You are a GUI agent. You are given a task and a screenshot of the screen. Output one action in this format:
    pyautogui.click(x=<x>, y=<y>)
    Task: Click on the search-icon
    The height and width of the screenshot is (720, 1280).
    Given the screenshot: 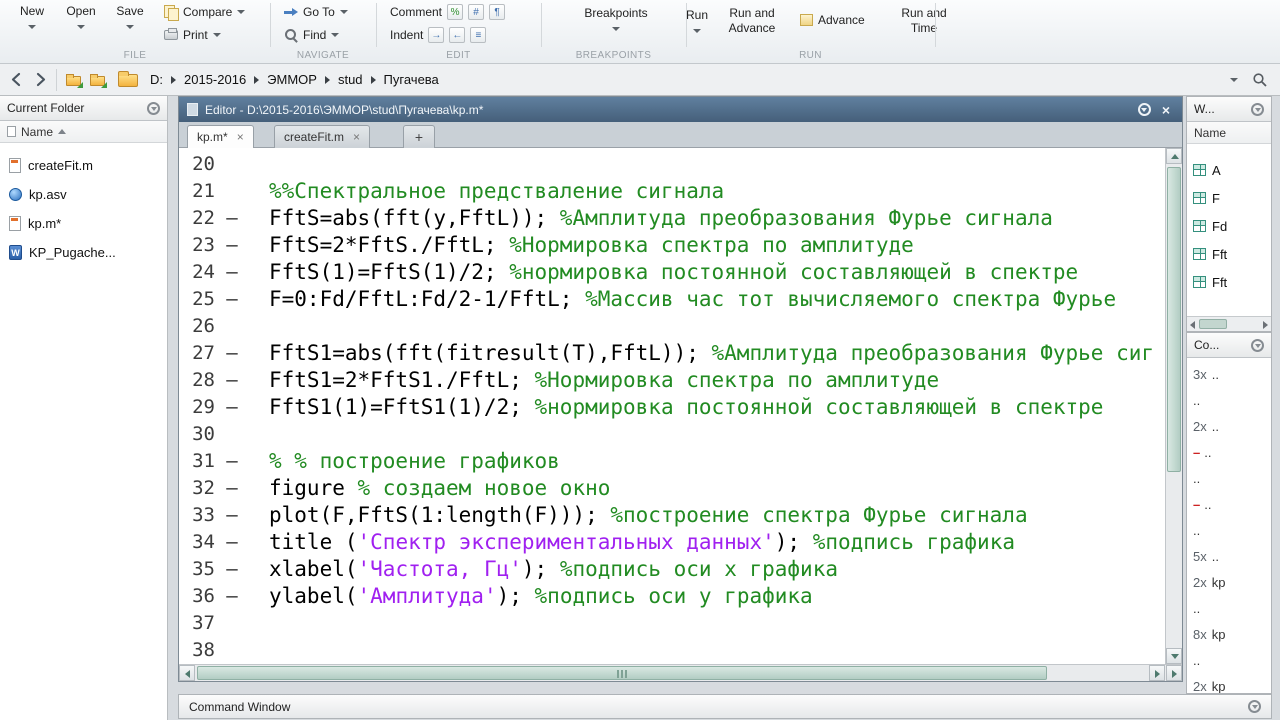 What is the action you would take?
    pyautogui.click(x=1260, y=81)
    